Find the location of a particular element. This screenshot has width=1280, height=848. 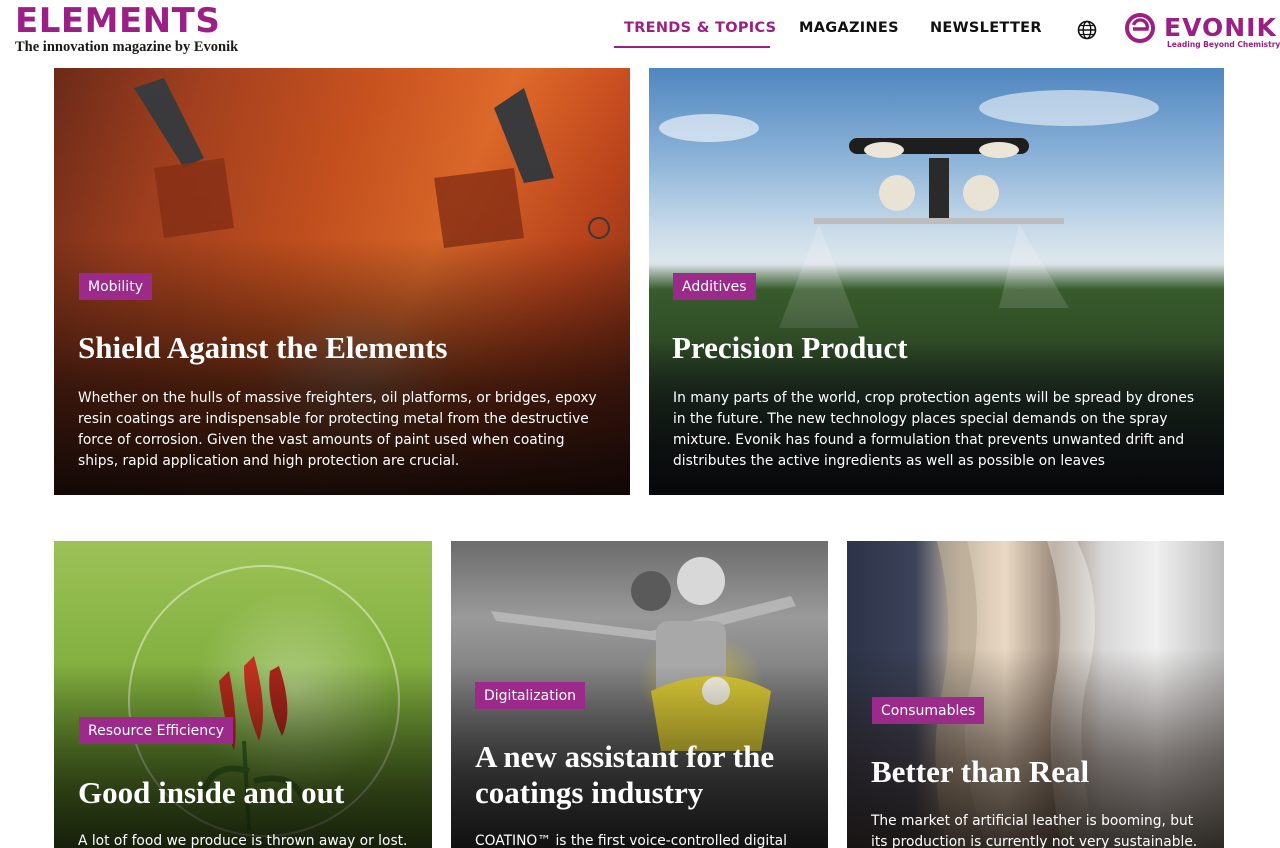

card-title: Good inside and out is located at coordinates (248, 793).